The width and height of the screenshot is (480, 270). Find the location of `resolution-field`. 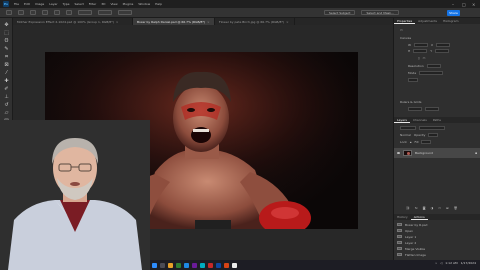

resolution-field is located at coordinates (433, 66).